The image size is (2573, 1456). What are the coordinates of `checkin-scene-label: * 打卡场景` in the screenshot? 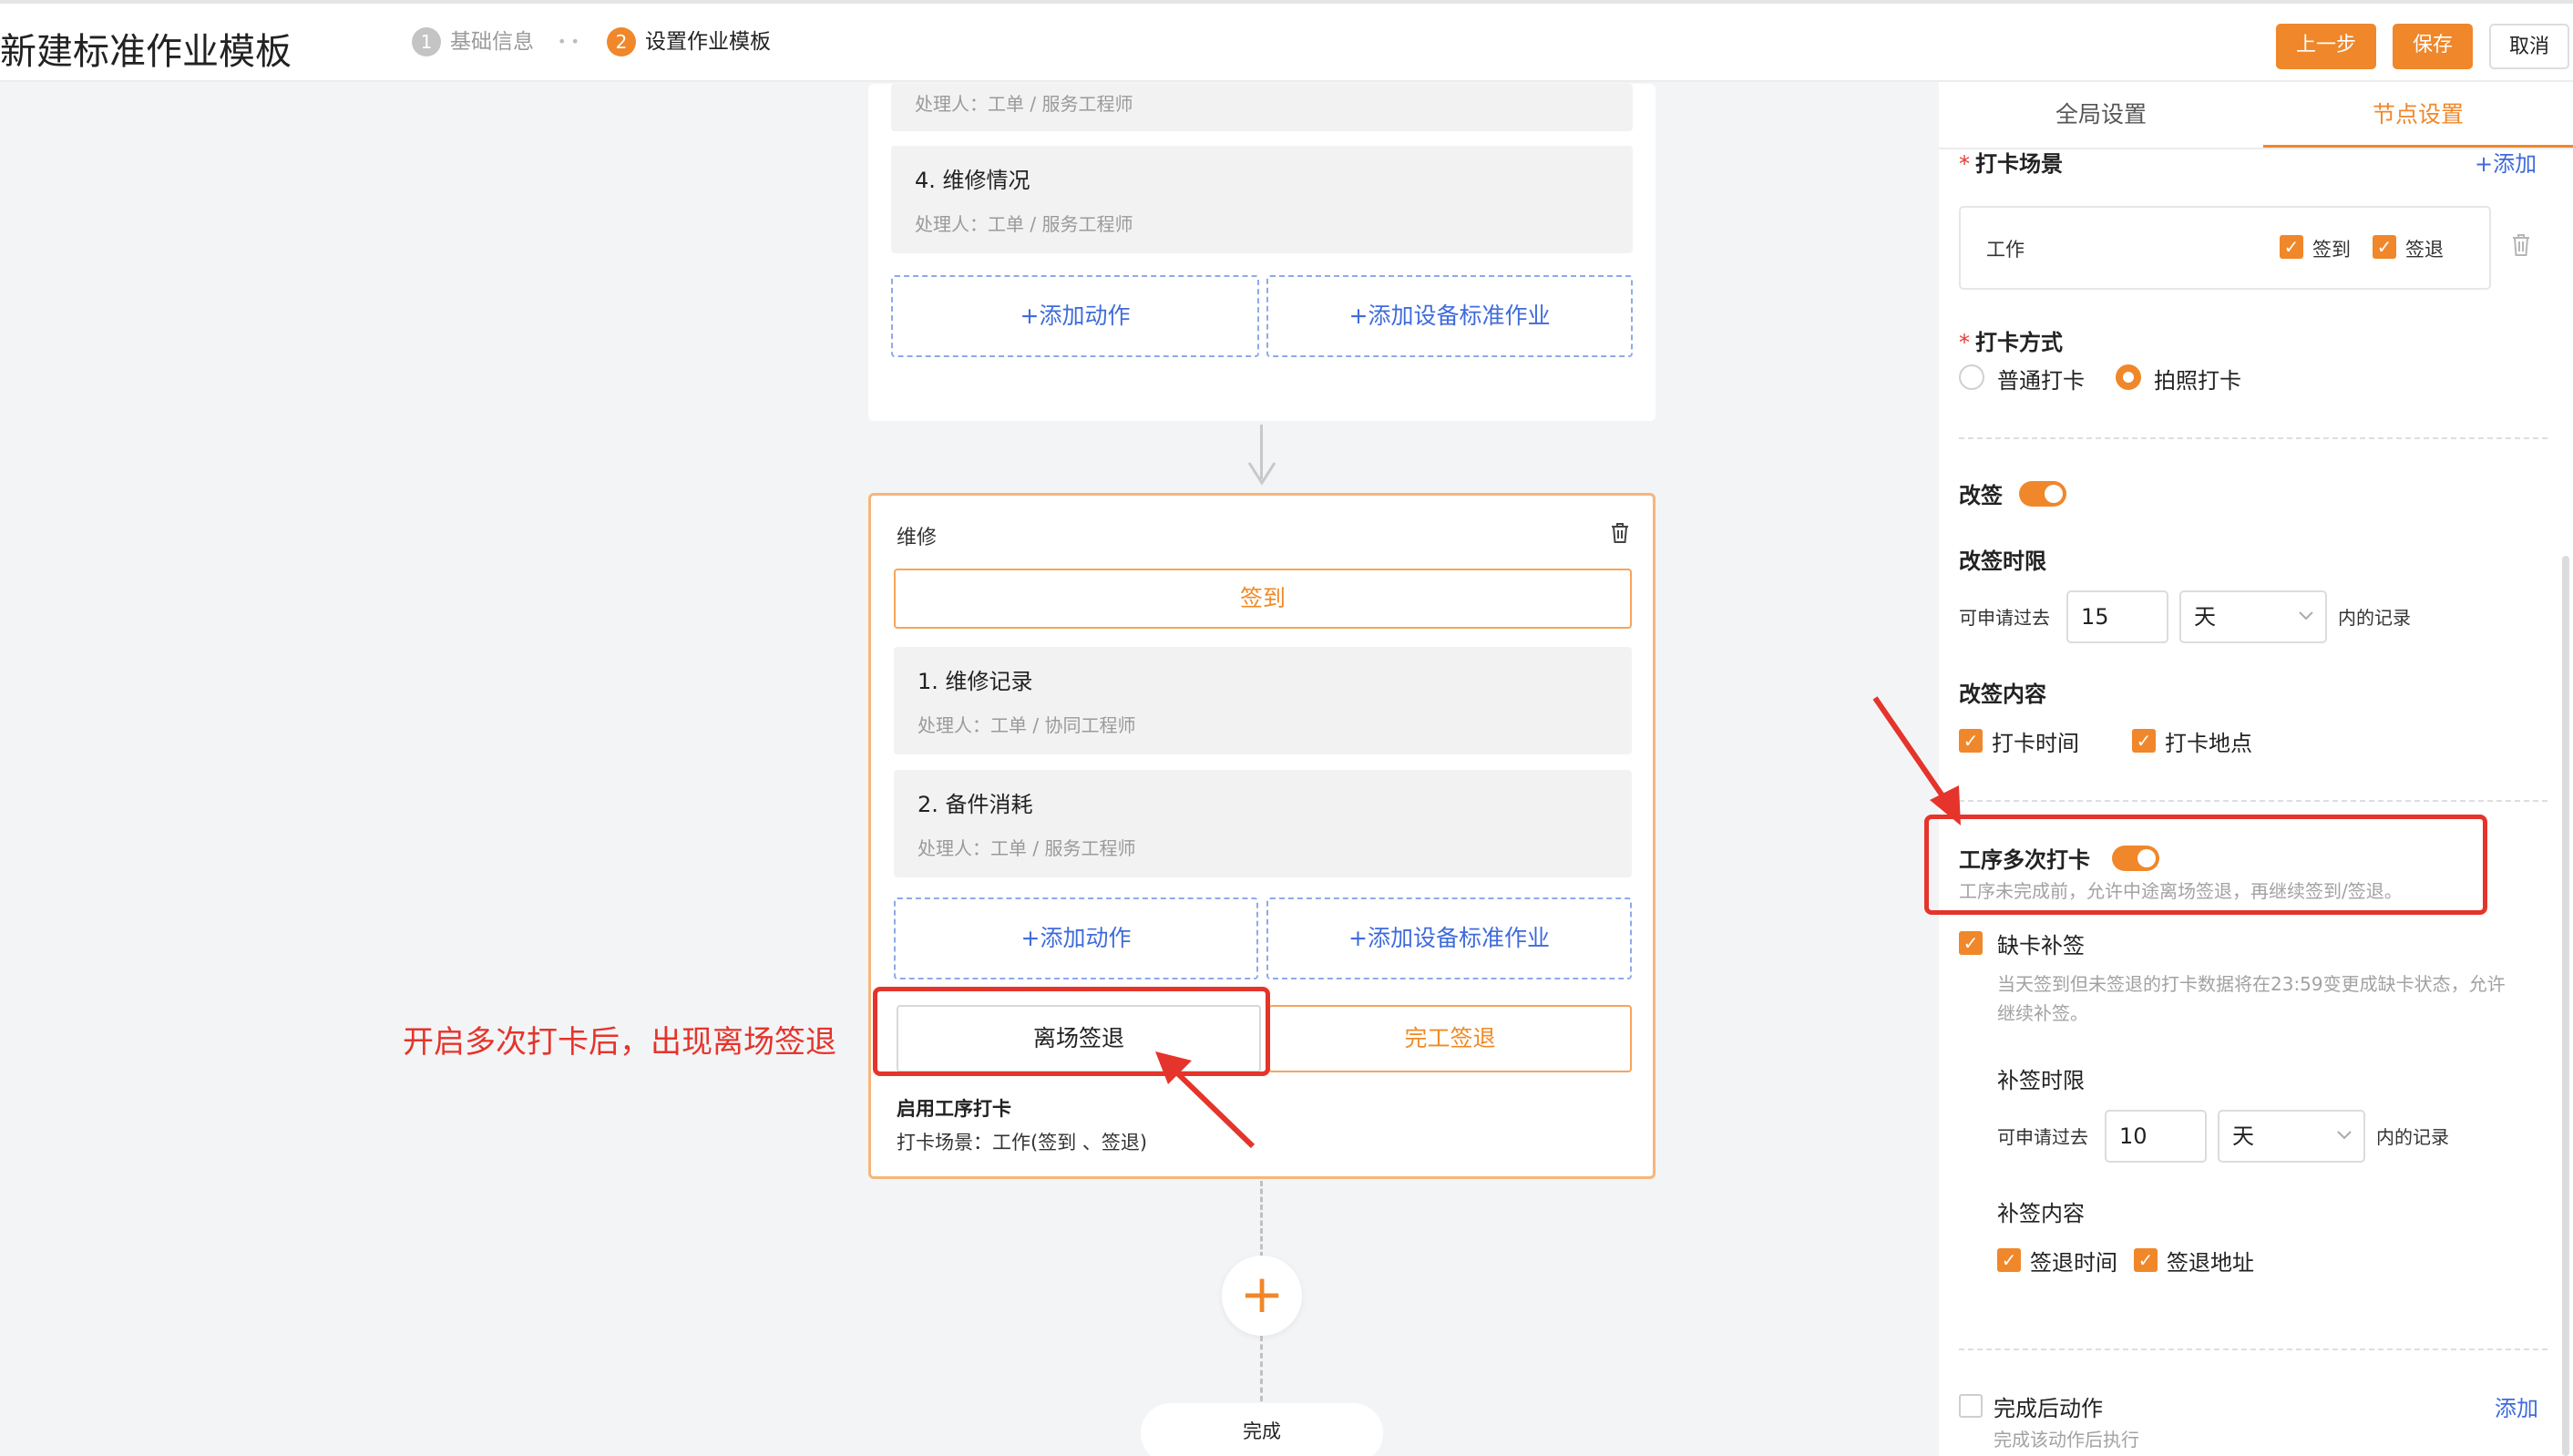 It's located at (2011, 162).